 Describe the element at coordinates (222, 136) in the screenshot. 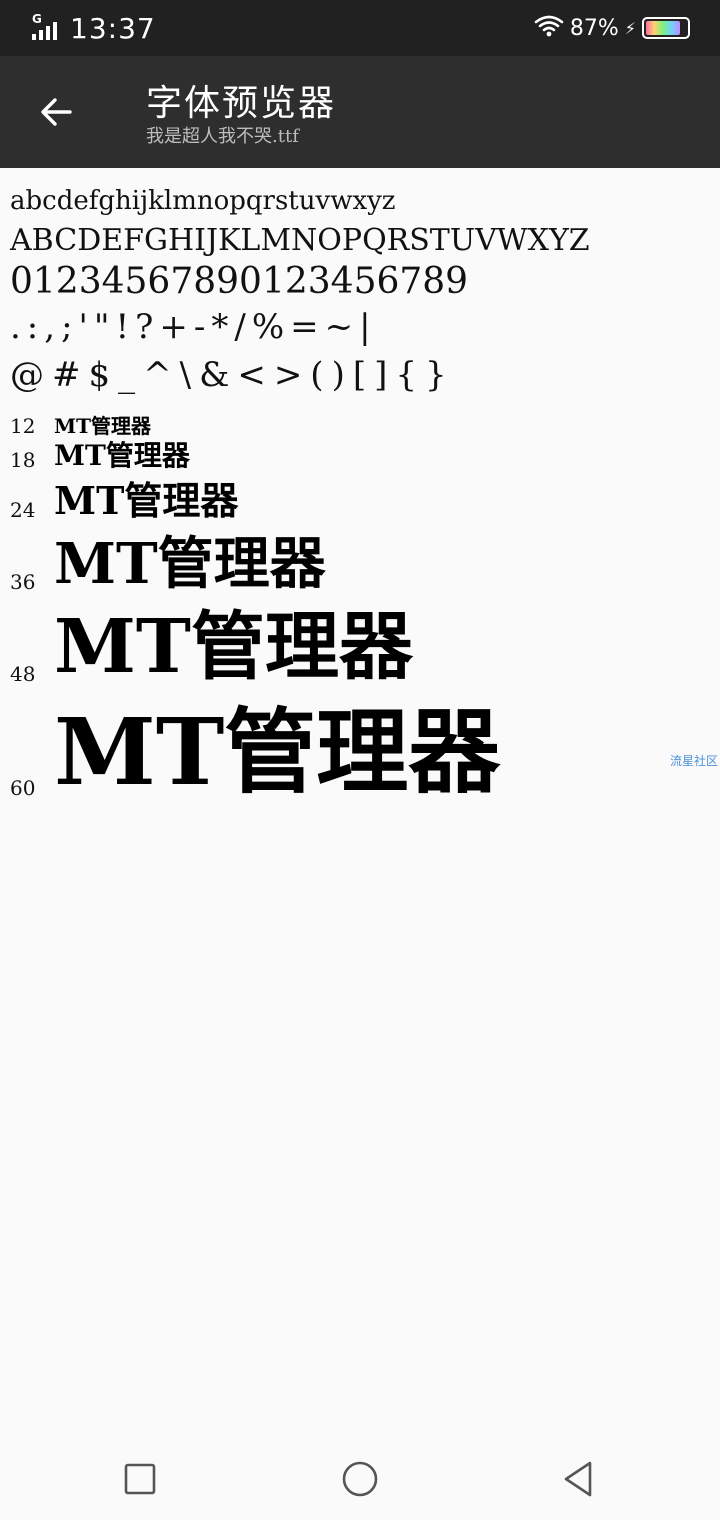

I see `font-file-name: 我是超人我不哭.ttf` at that location.